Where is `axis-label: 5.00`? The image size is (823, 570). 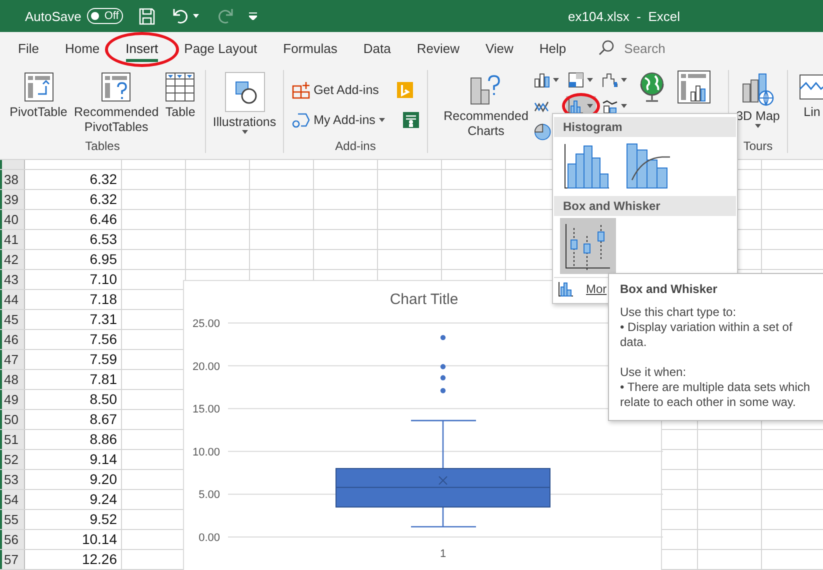 axis-label: 5.00 is located at coordinates (209, 495).